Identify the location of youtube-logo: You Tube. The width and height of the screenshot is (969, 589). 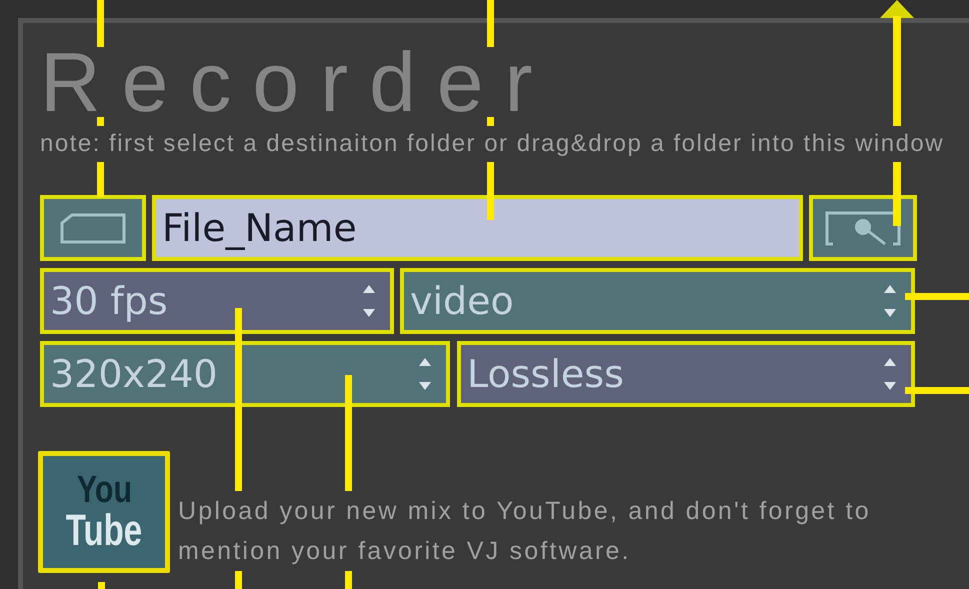
(104, 512).